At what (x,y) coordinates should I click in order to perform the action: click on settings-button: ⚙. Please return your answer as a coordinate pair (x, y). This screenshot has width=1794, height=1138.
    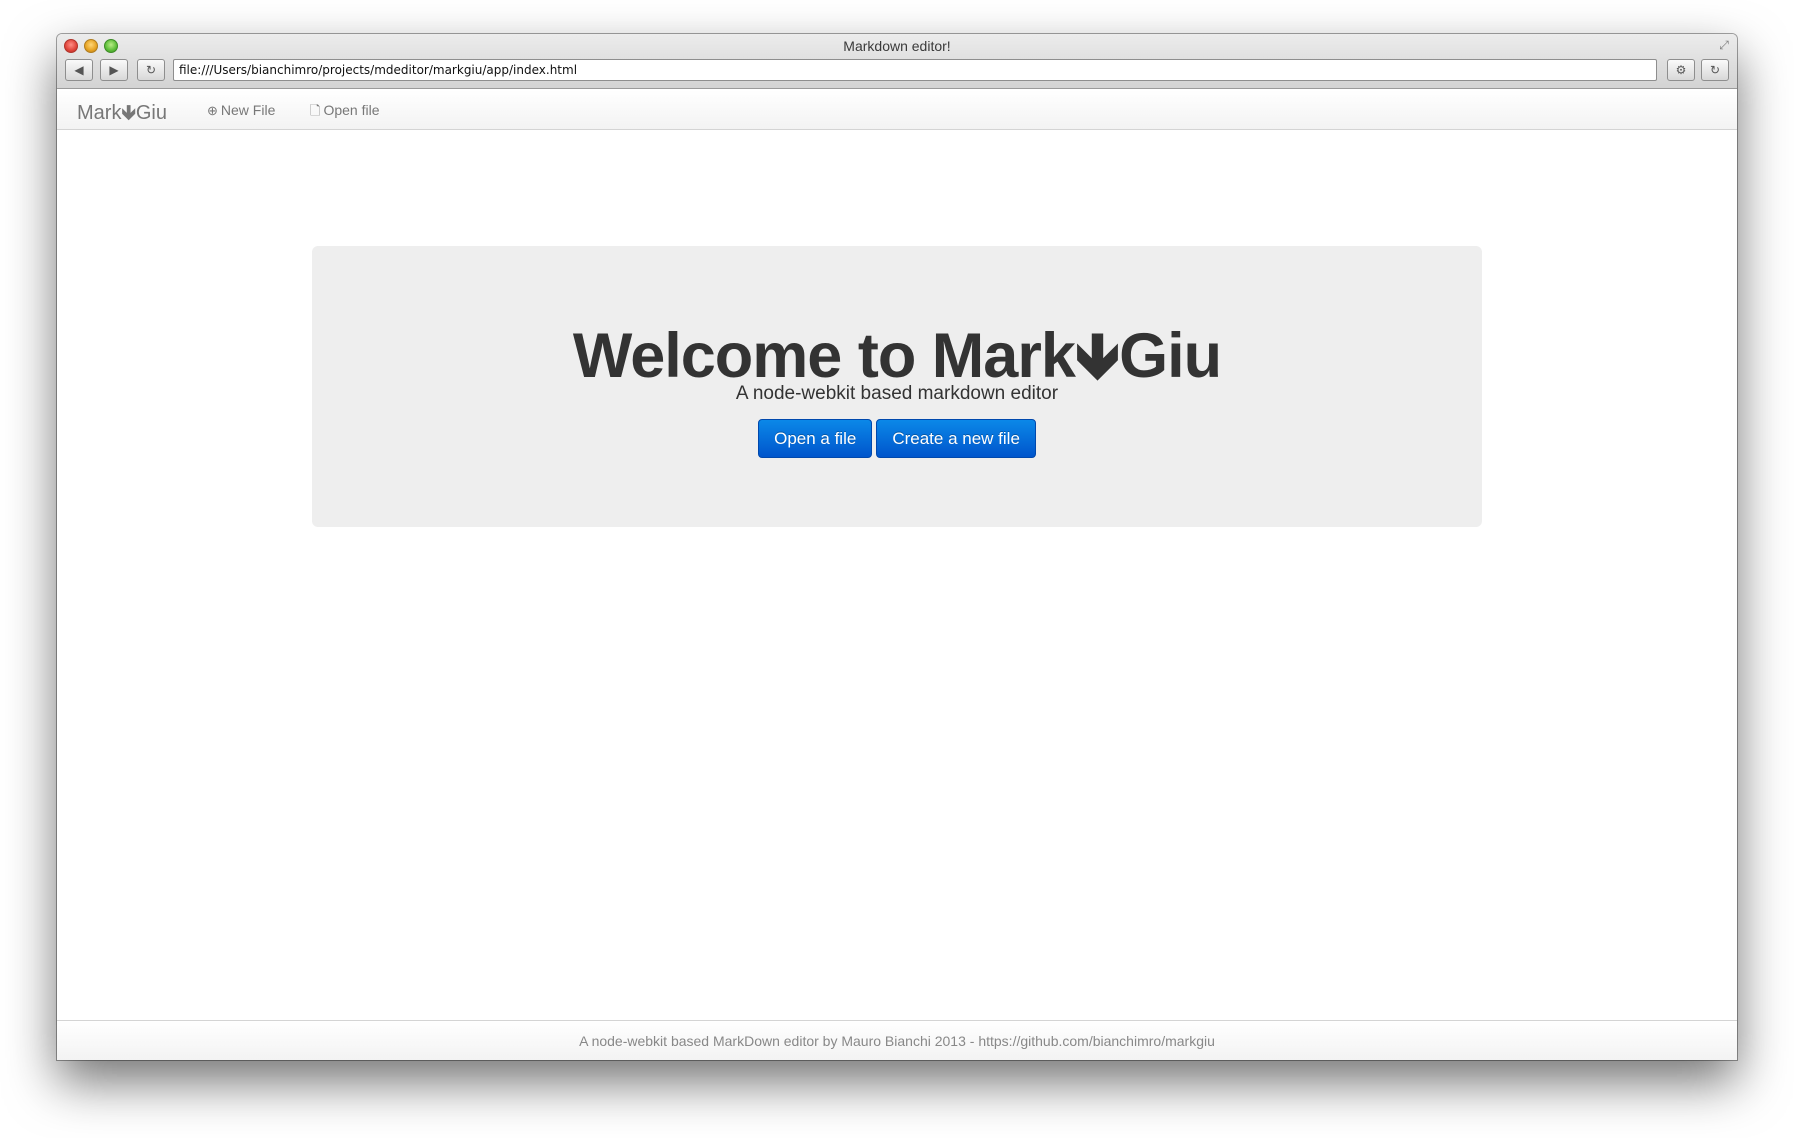
    Looking at the image, I should click on (1681, 70).